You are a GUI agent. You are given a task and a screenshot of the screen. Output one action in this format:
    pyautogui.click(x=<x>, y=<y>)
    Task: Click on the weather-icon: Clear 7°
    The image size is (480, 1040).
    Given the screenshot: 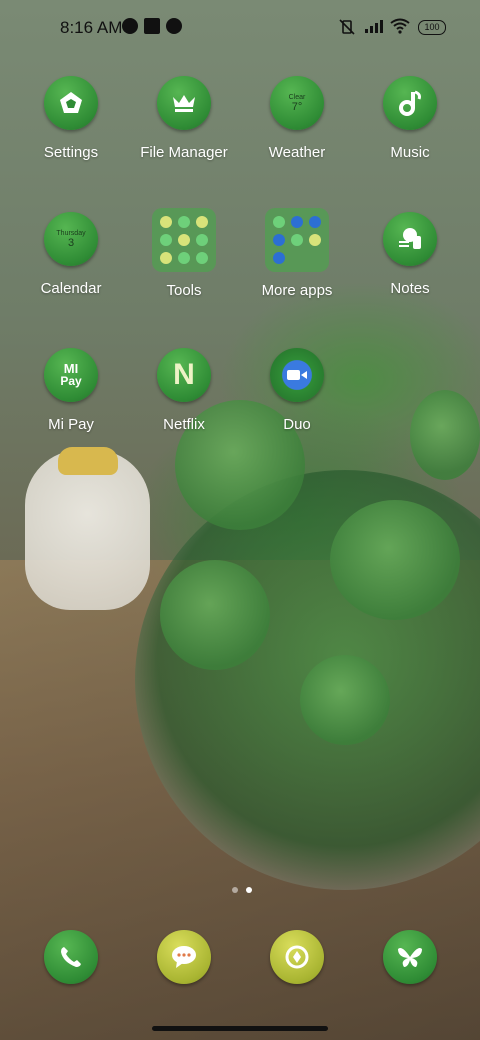 What is the action you would take?
    pyautogui.click(x=297, y=103)
    